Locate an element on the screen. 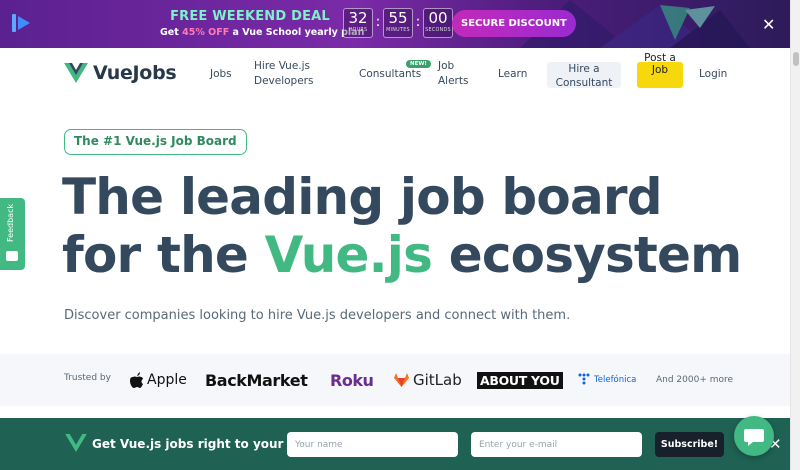  subscribe-button: Subscribe! is located at coordinates (689, 444).